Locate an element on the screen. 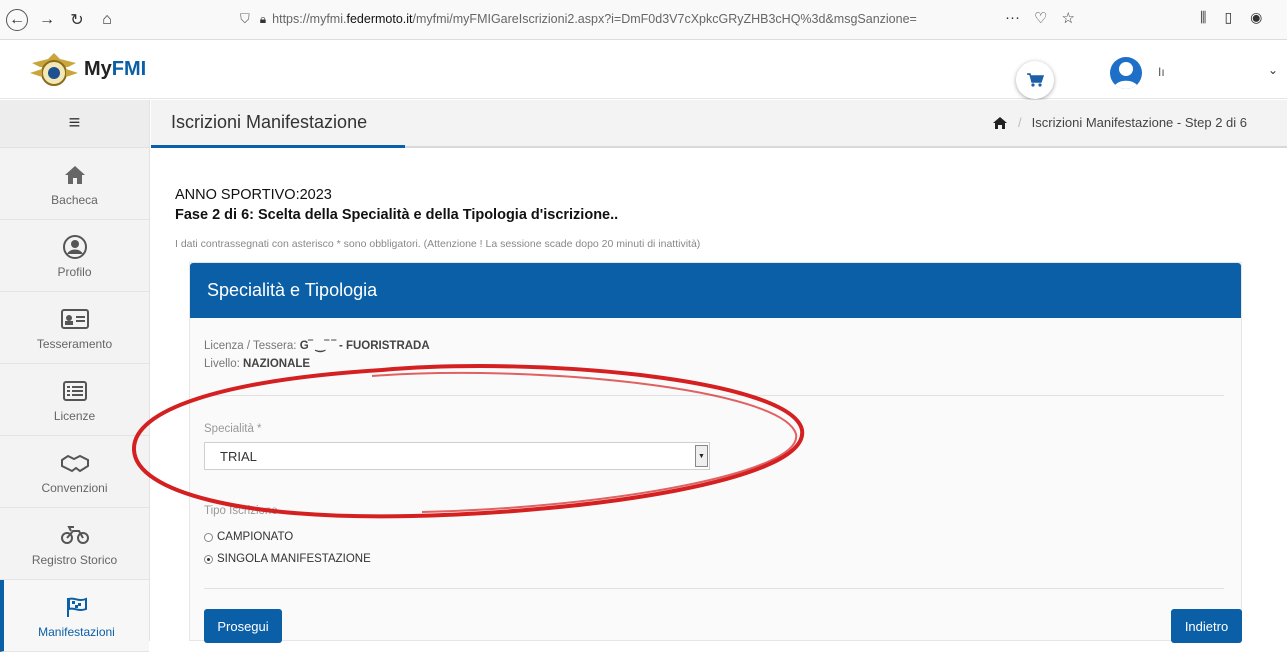 This screenshot has height=652, width=1287. app-header: MyFMI Iı ⌄ is located at coordinates (643, 70).